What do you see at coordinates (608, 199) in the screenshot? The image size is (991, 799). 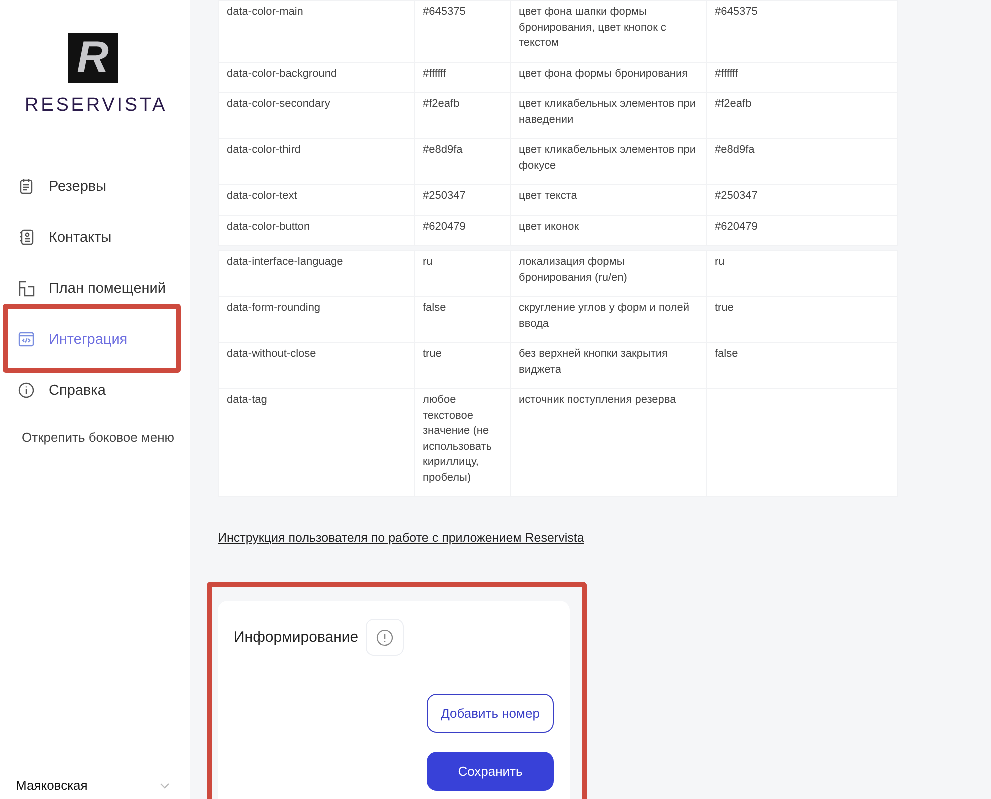 I see `table-cell: цвет текста` at bounding box center [608, 199].